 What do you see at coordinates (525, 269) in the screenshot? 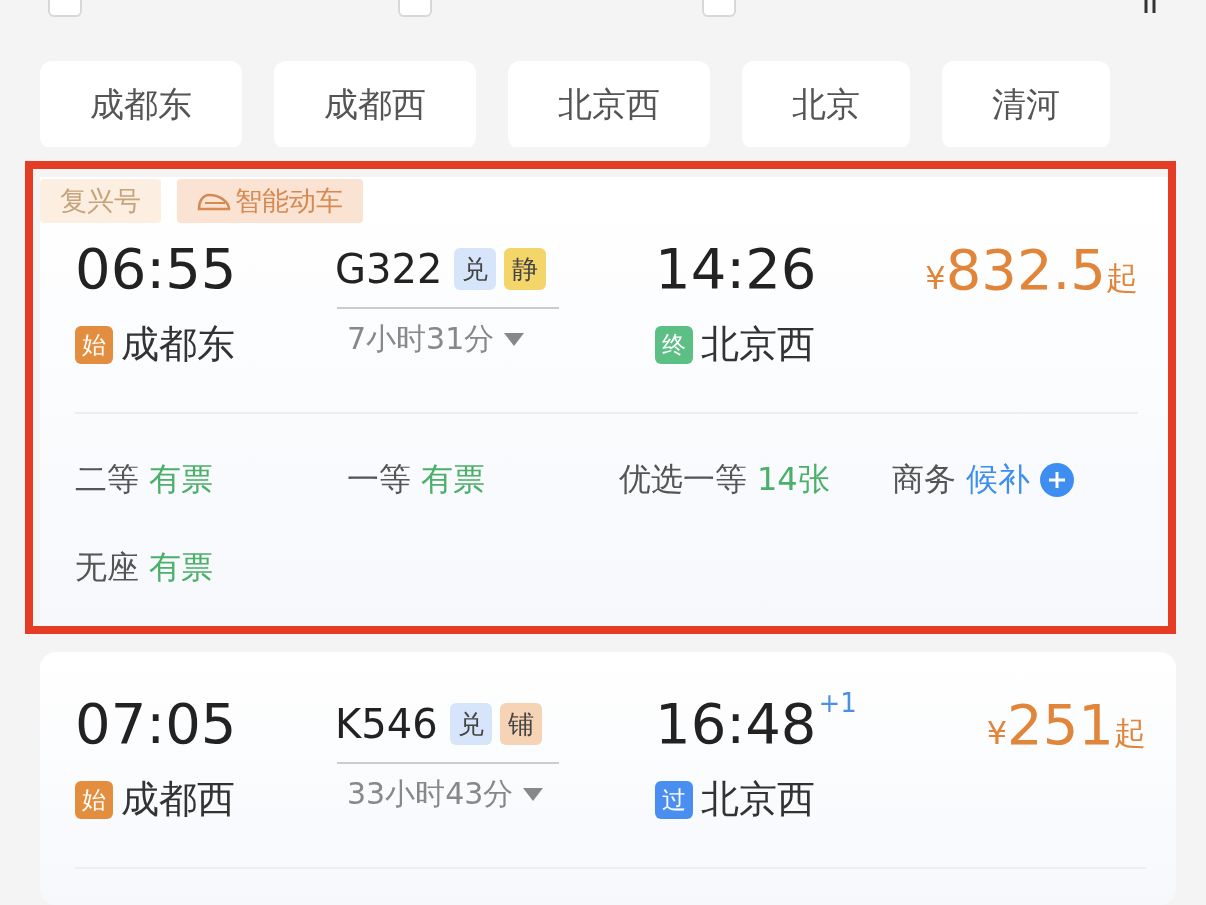
I see `train-badge: 静` at bounding box center [525, 269].